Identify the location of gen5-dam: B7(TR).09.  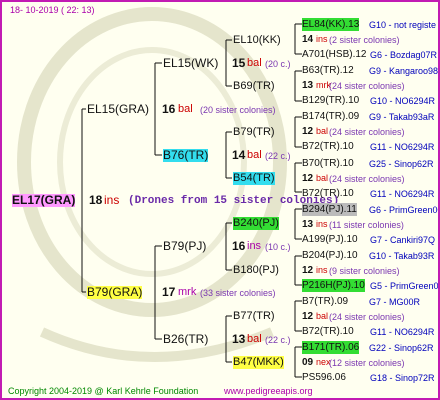
(325, 301).